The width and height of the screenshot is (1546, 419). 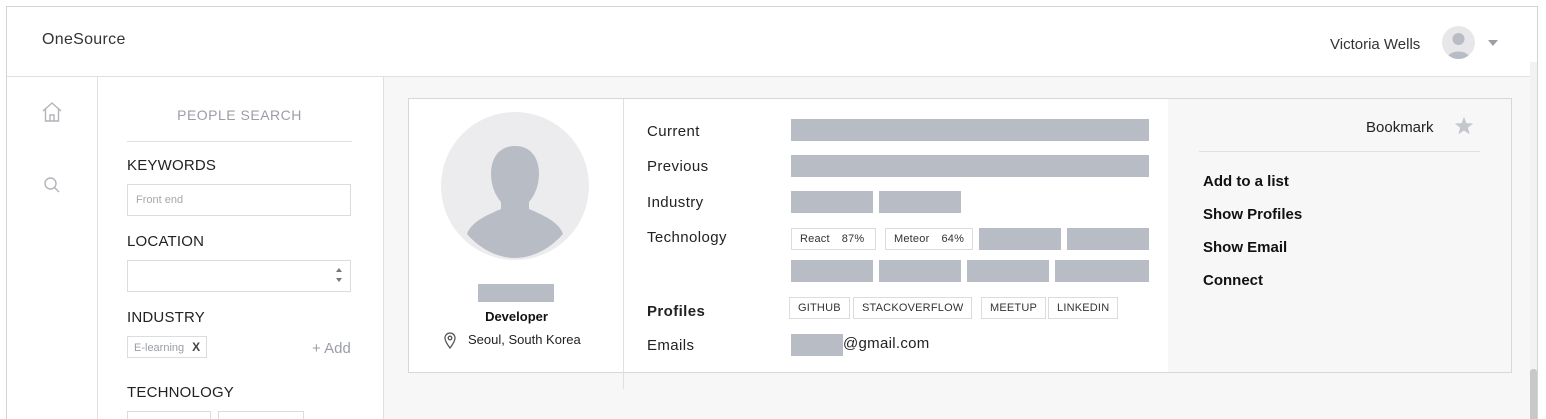 What do you see at coordinates (675, 202) in the screenshot?
I see `industry-row-label: Industry` at bounding box center [675, 202].